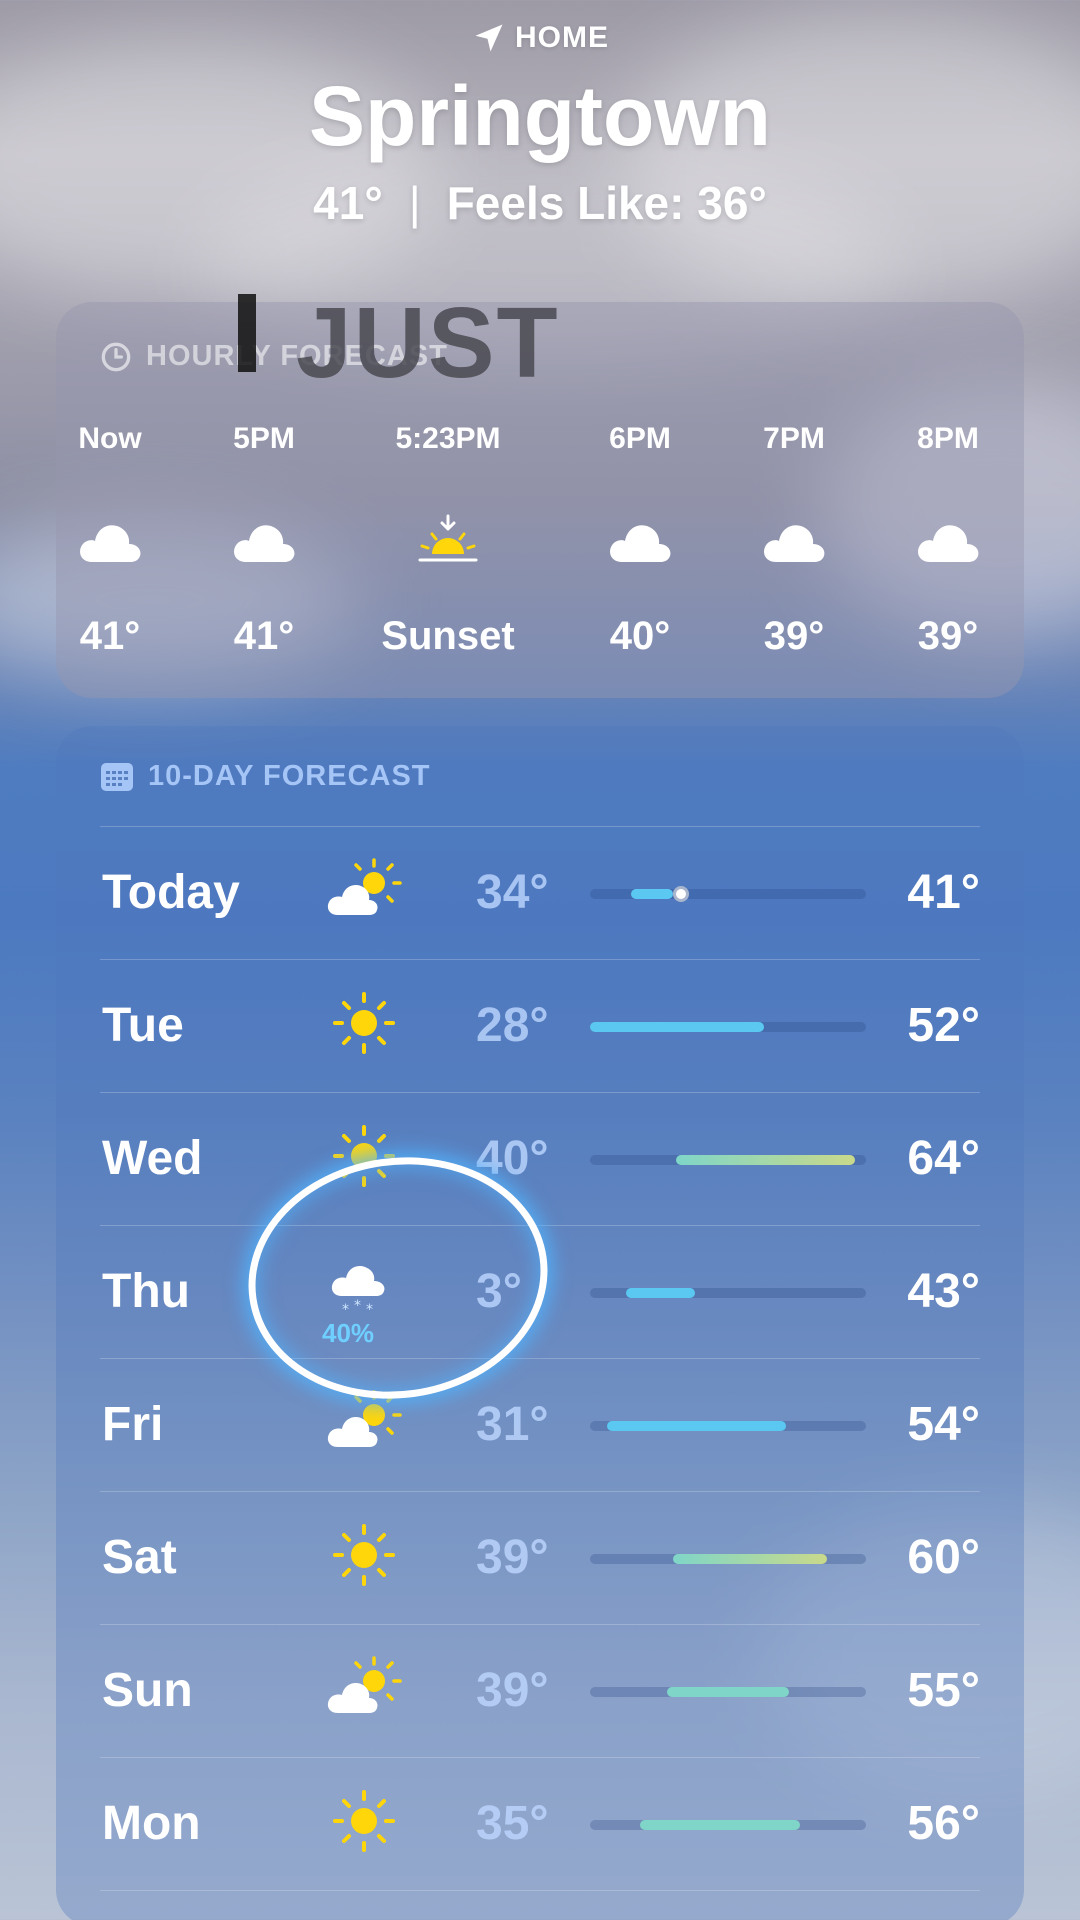  I want to click on day-row: Wed 40° 64°, so click(540, 1159).